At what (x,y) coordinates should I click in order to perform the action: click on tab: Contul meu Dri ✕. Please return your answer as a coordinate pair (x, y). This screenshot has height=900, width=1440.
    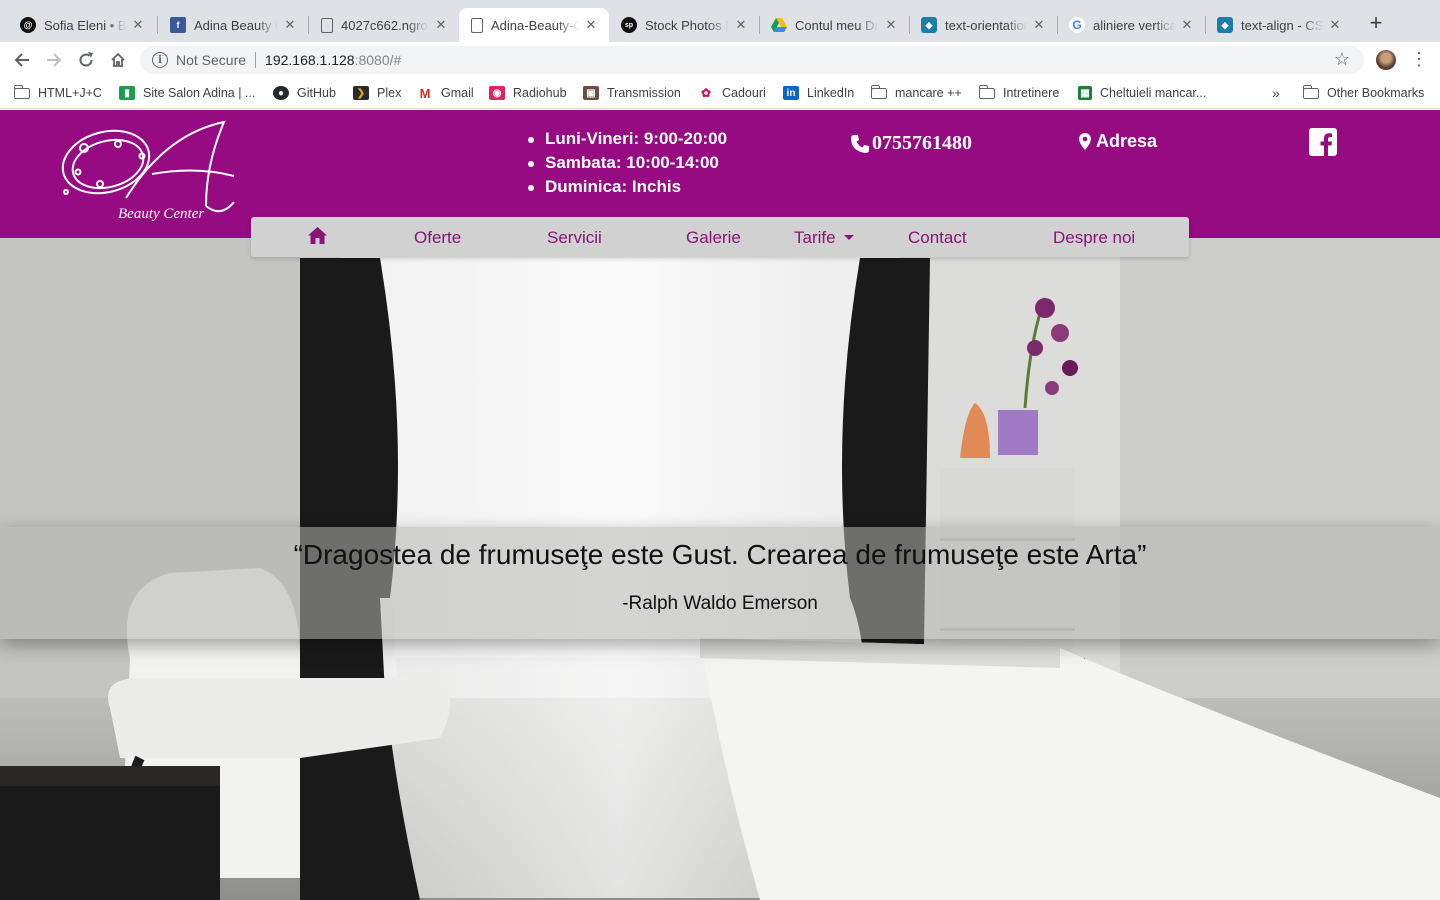
    Looking at the image, I should click on (834, 25).